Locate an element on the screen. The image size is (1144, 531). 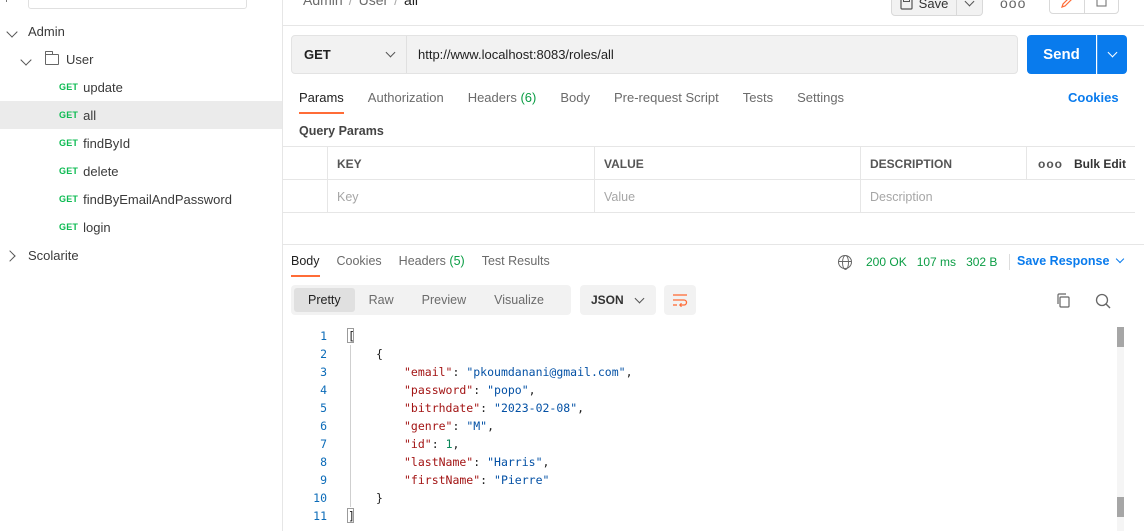
sidebar-item-login: GET login is located at coordinates (141, 227).